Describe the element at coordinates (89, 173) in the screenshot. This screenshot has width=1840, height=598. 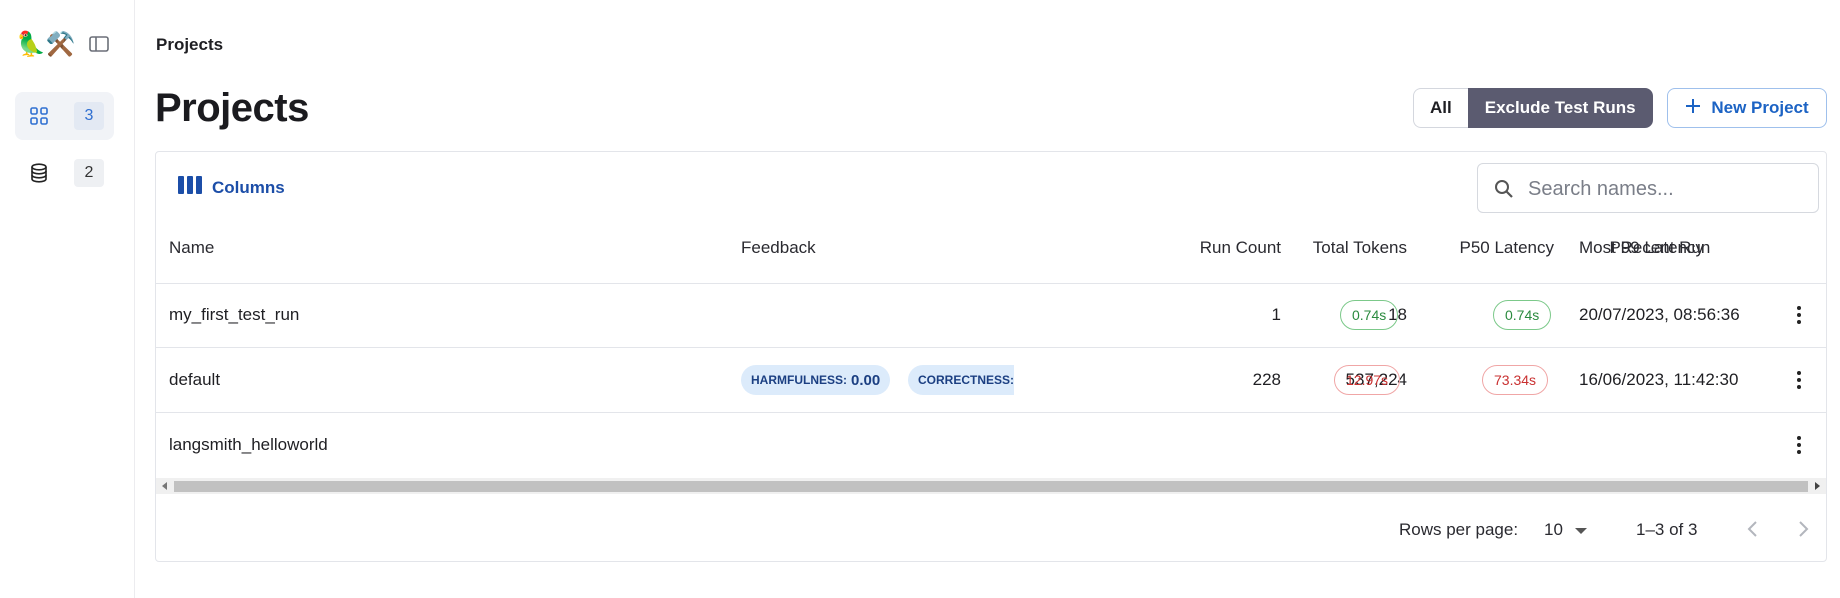
I see `sidebar-item-count: 2` at that location.